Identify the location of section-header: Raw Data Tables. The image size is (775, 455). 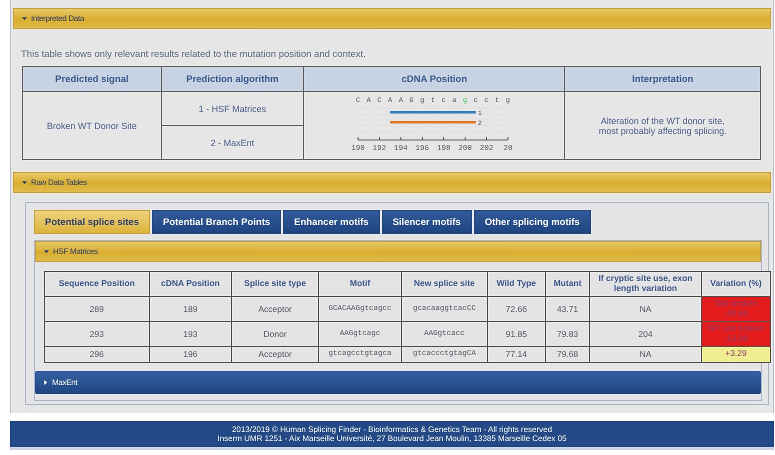
(392, 182).